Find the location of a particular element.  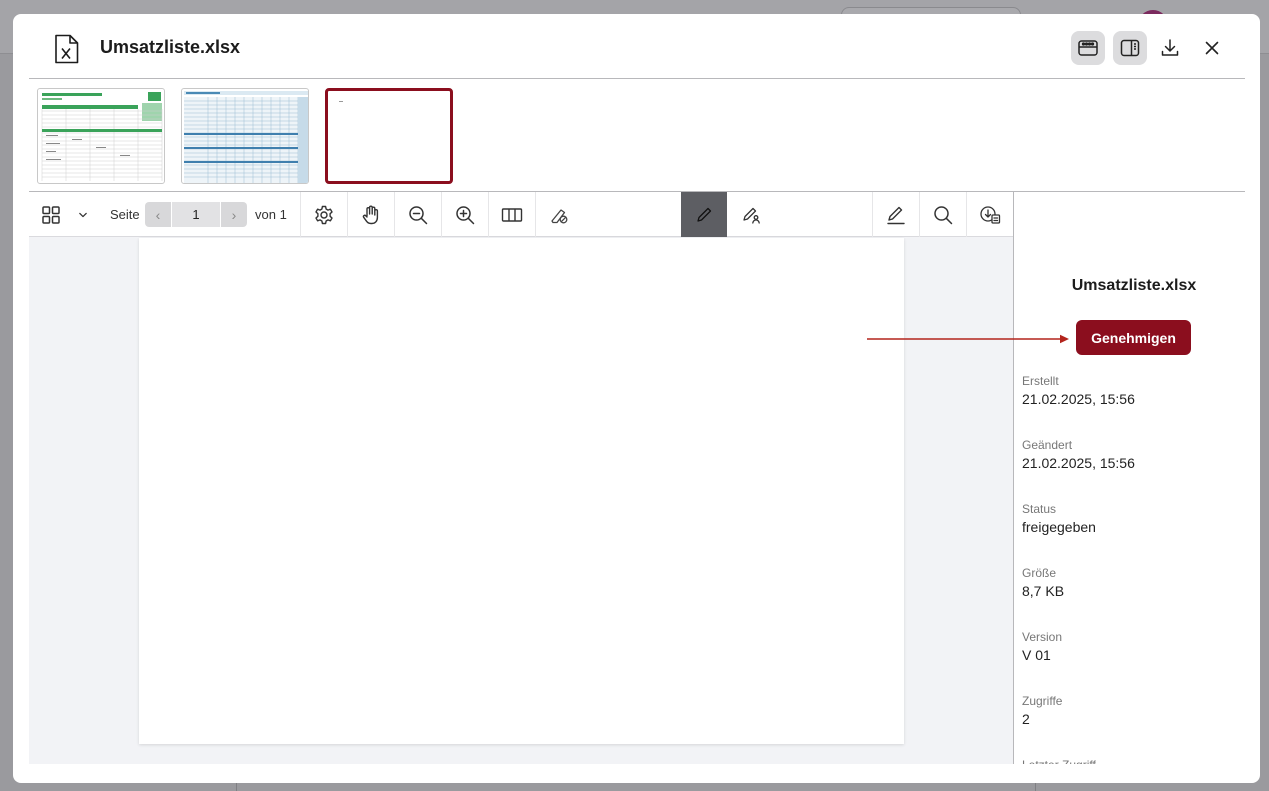

zoom-in-icon is located at coordinates (465, 214).